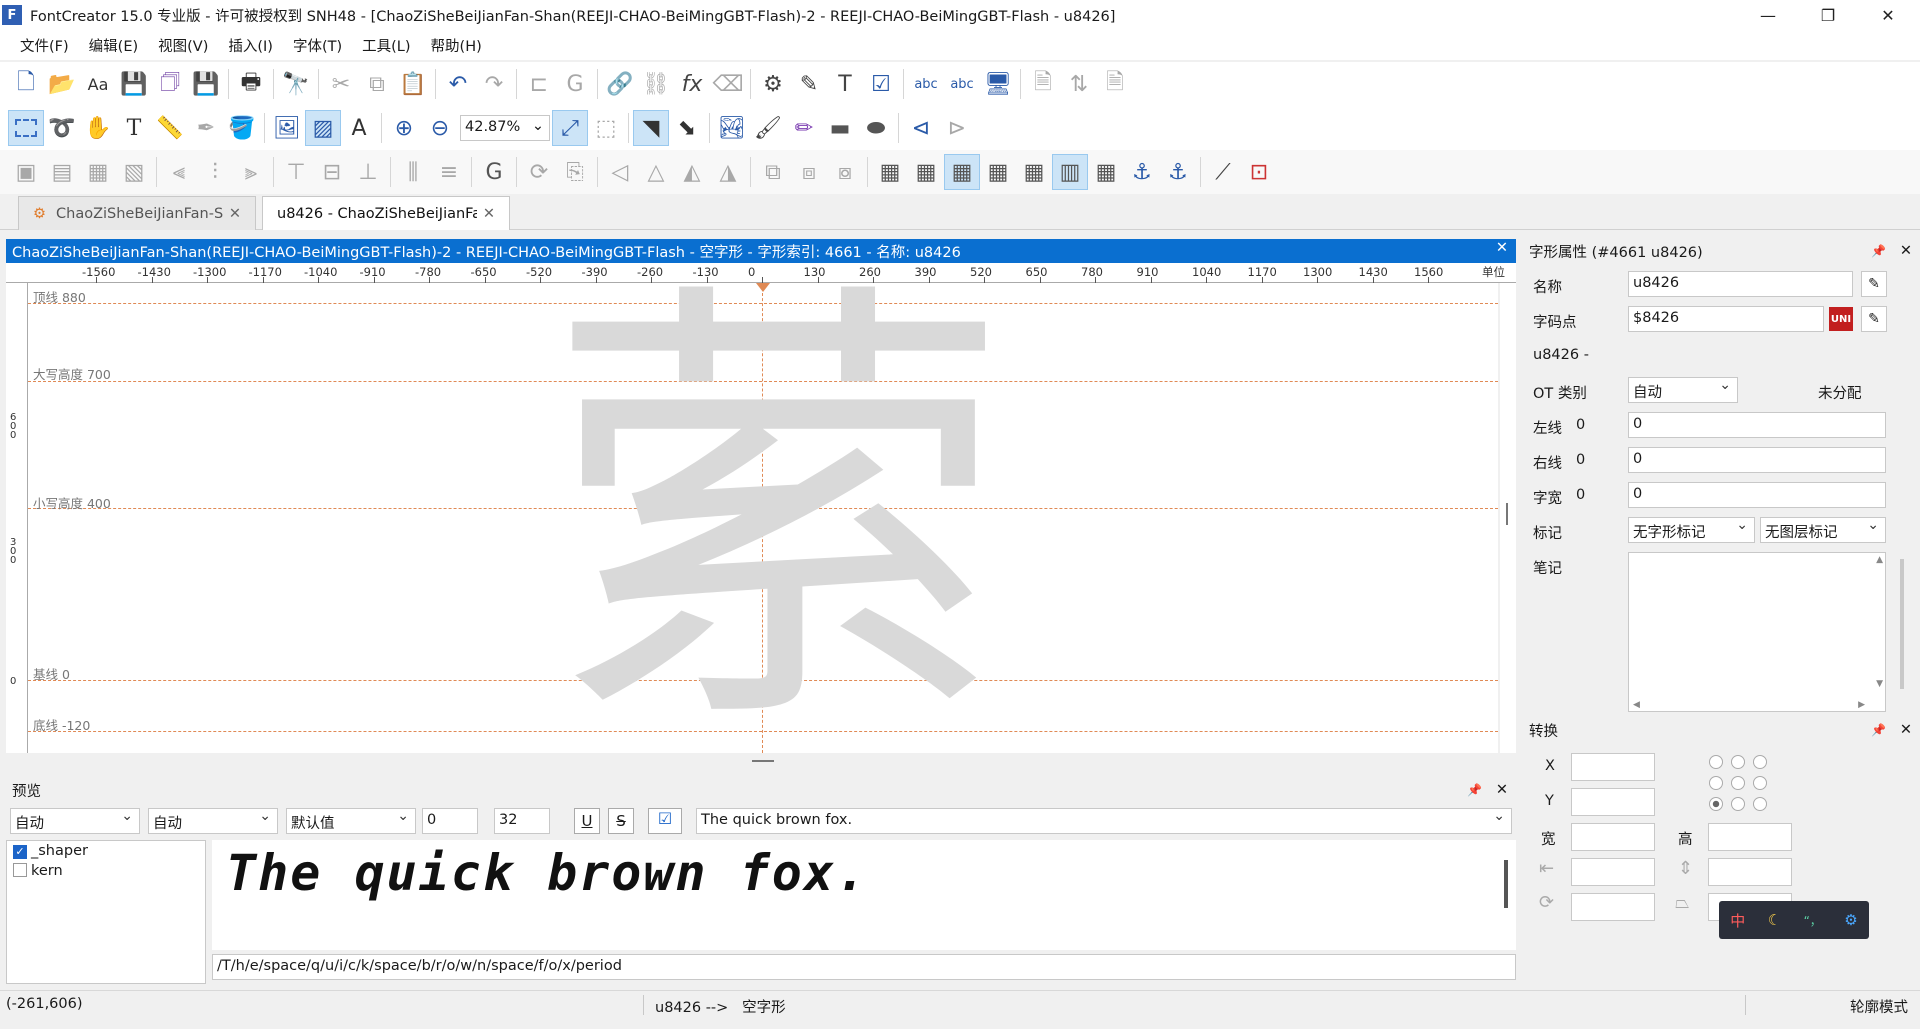  I want to click on selection-rect-icon, so click(26, 128).